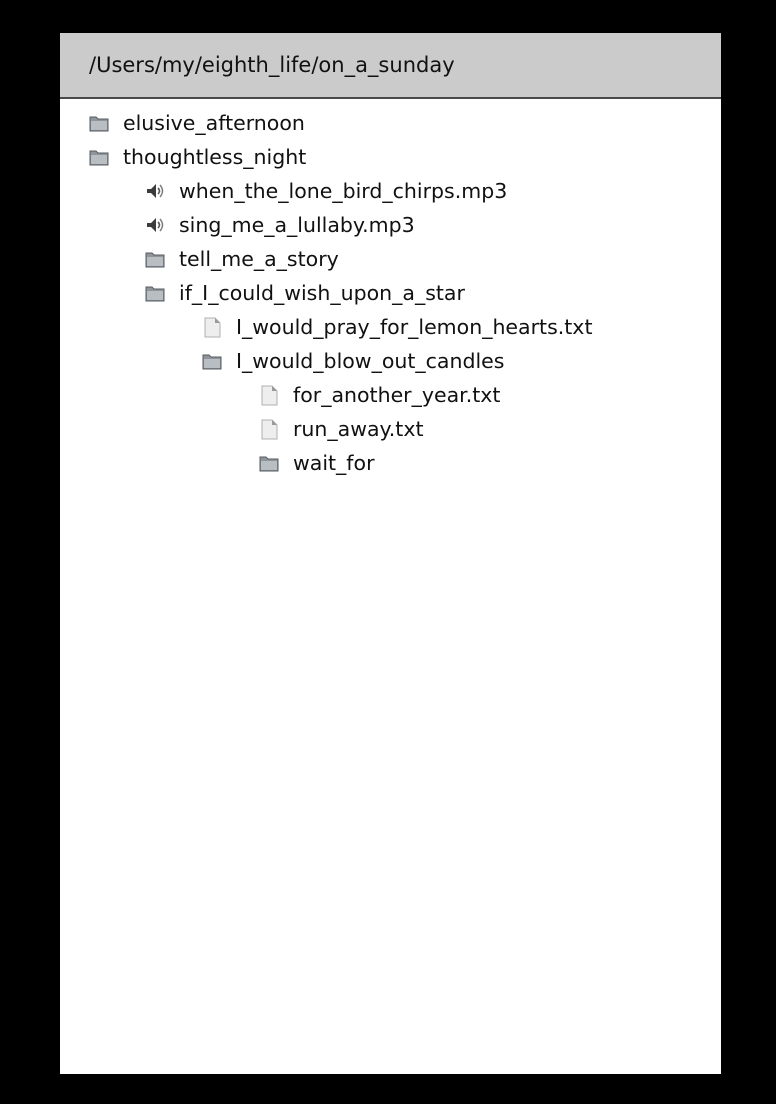  What do you see at coordinates (397, 395) in the screenshot?
I see `tree-item-label: for_another_year.txt` at bounding box center [397, 395].